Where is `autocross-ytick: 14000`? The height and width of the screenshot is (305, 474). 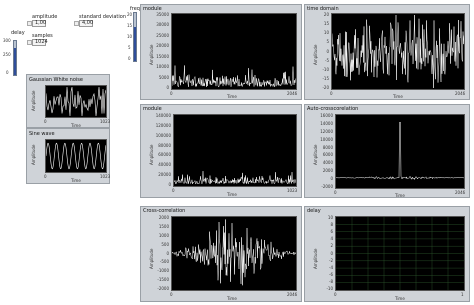 autocross-ytick: 14000 is located at coordinates (326, 123).